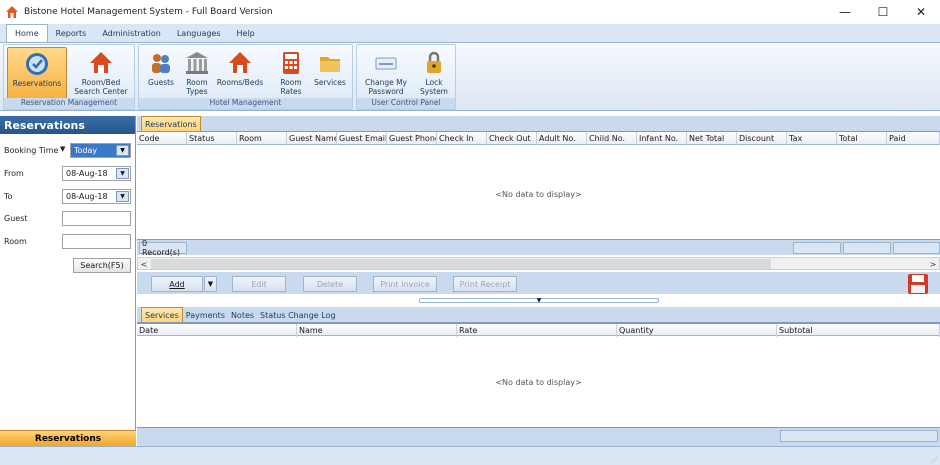 Image resolution: width=940 pixels, height=465 pixels. What do you see at coordinates (37, 64) in the screenshot?
I see `reservations-icon` at bounding box center [37, 64].